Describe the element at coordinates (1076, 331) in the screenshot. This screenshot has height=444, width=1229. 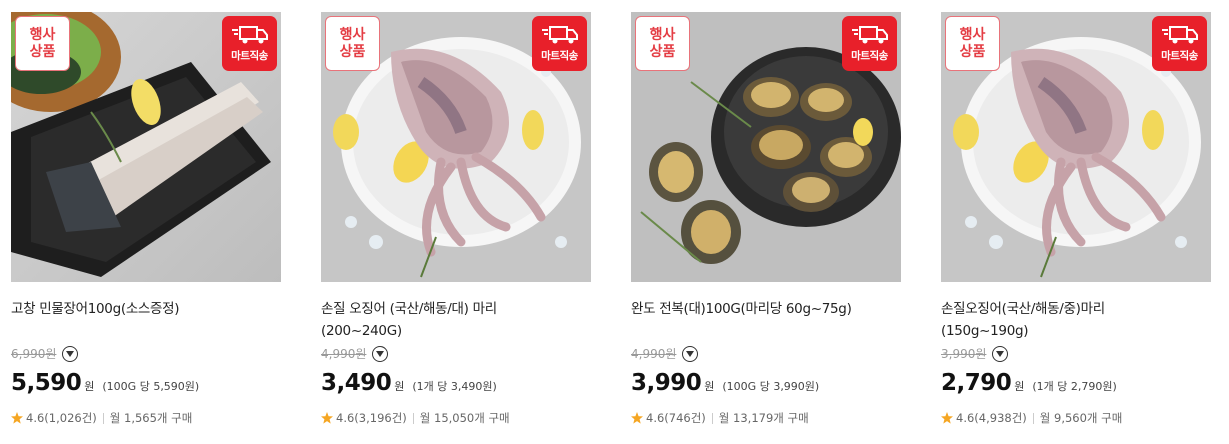
I see `product-title-line: (150g~190g)` at that location.